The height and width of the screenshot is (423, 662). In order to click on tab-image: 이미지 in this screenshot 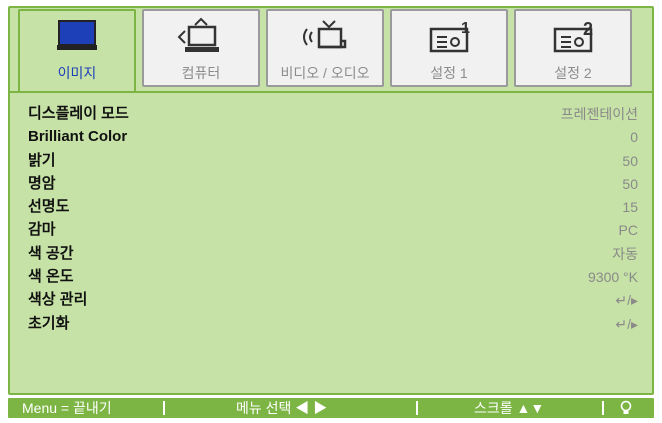, I will do `click(77, 51)`.